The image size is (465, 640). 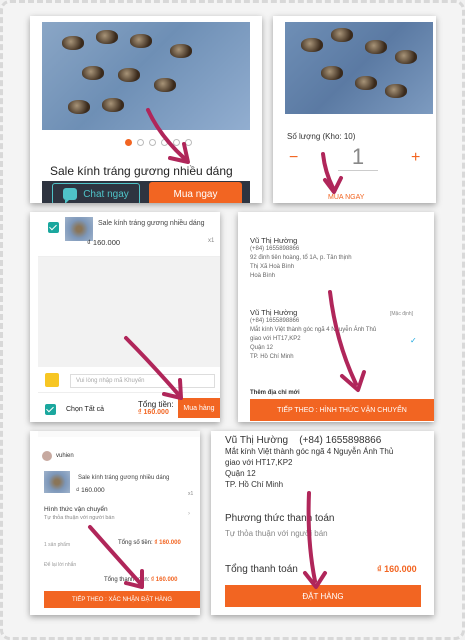 What do you see at coordinates (158, 142) in the screenshot?
I see `image-carousel-dots` at bounding box center [158, 142].